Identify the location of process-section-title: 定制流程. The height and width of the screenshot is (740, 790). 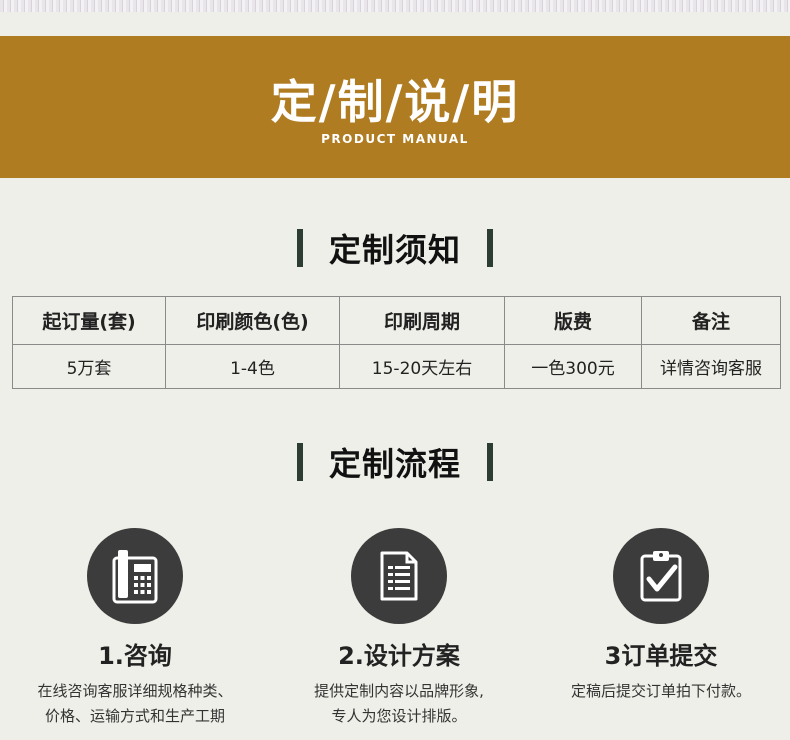
(395, 462).